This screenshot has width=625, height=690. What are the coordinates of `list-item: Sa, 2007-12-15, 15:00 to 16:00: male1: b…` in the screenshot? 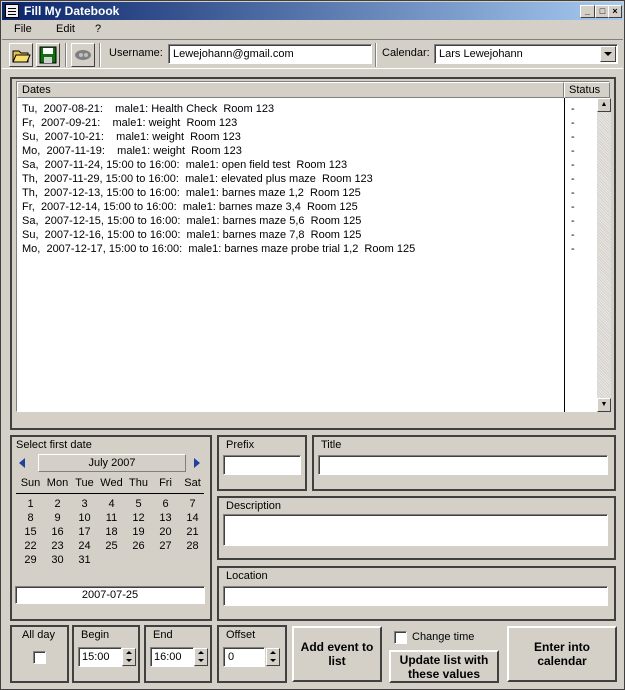 It's located at (290, 221).